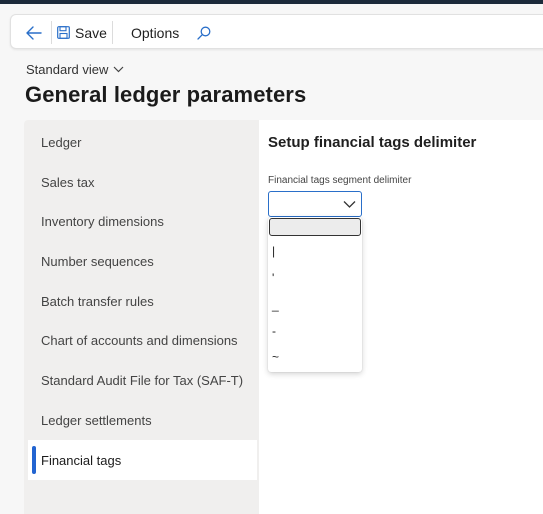 The height and width of the screenshot is (514, 543). What do you see at coordinates (315, 331) in the screenshot?
I see `dropdown-option: -` at bounding box center [315, 331].